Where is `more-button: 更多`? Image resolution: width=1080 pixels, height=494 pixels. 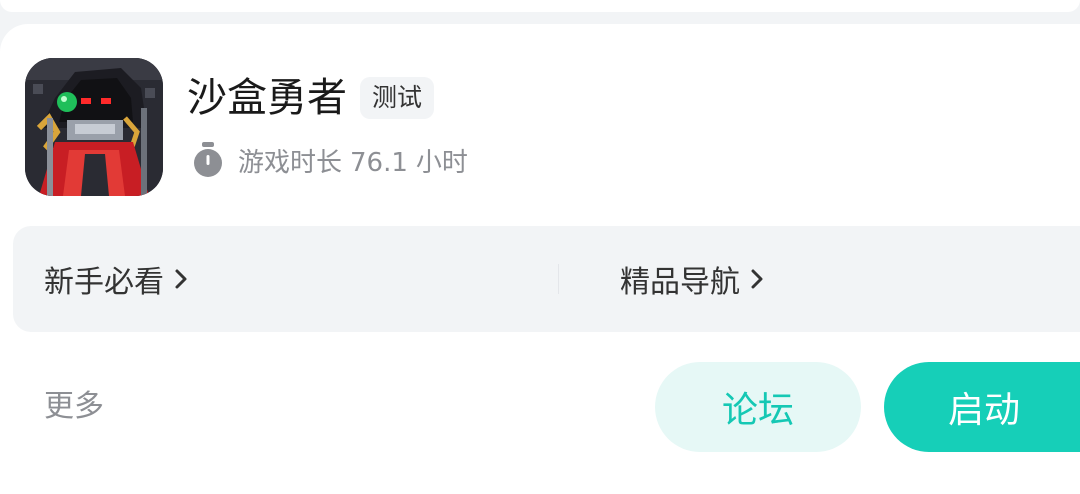
more-button: 更多 is located at coordinates (74, 407).